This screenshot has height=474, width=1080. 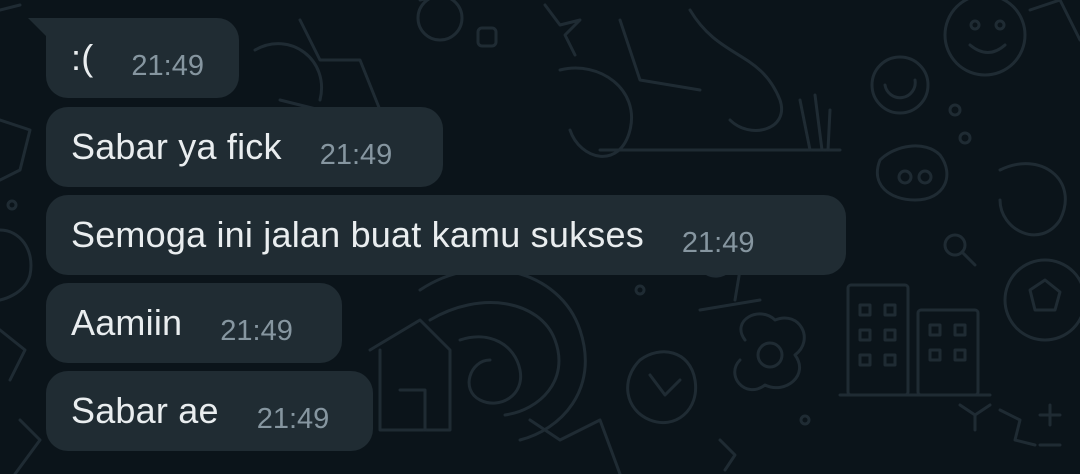 I want to click on message-bubble: Sabar ya fick 21:49, so click(x=244, y=147).